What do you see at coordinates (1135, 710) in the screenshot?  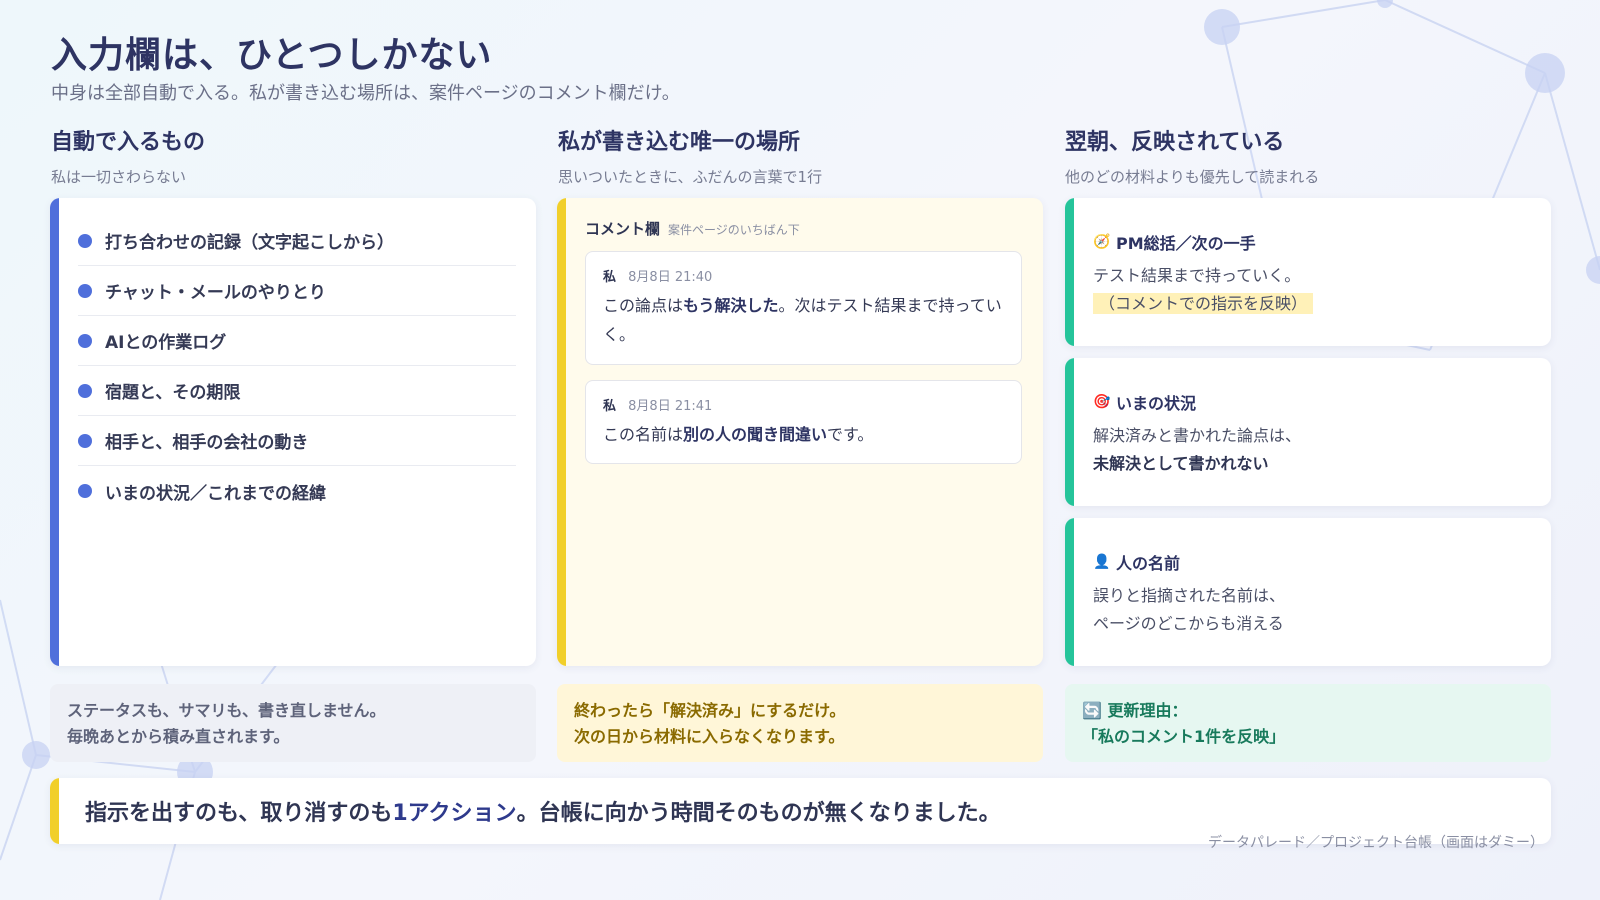 I see `update-reason-label: 🔄 更新理由：` at bounding box center [1135, 710].